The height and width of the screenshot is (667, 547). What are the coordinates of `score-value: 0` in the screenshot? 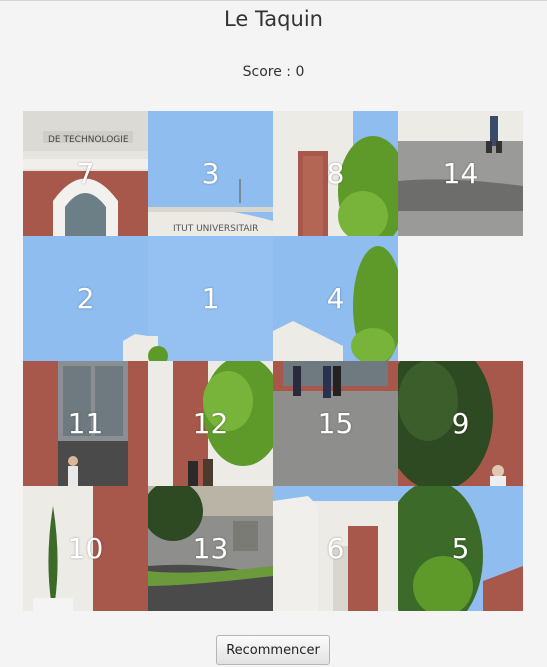 It's located at (300, 72).